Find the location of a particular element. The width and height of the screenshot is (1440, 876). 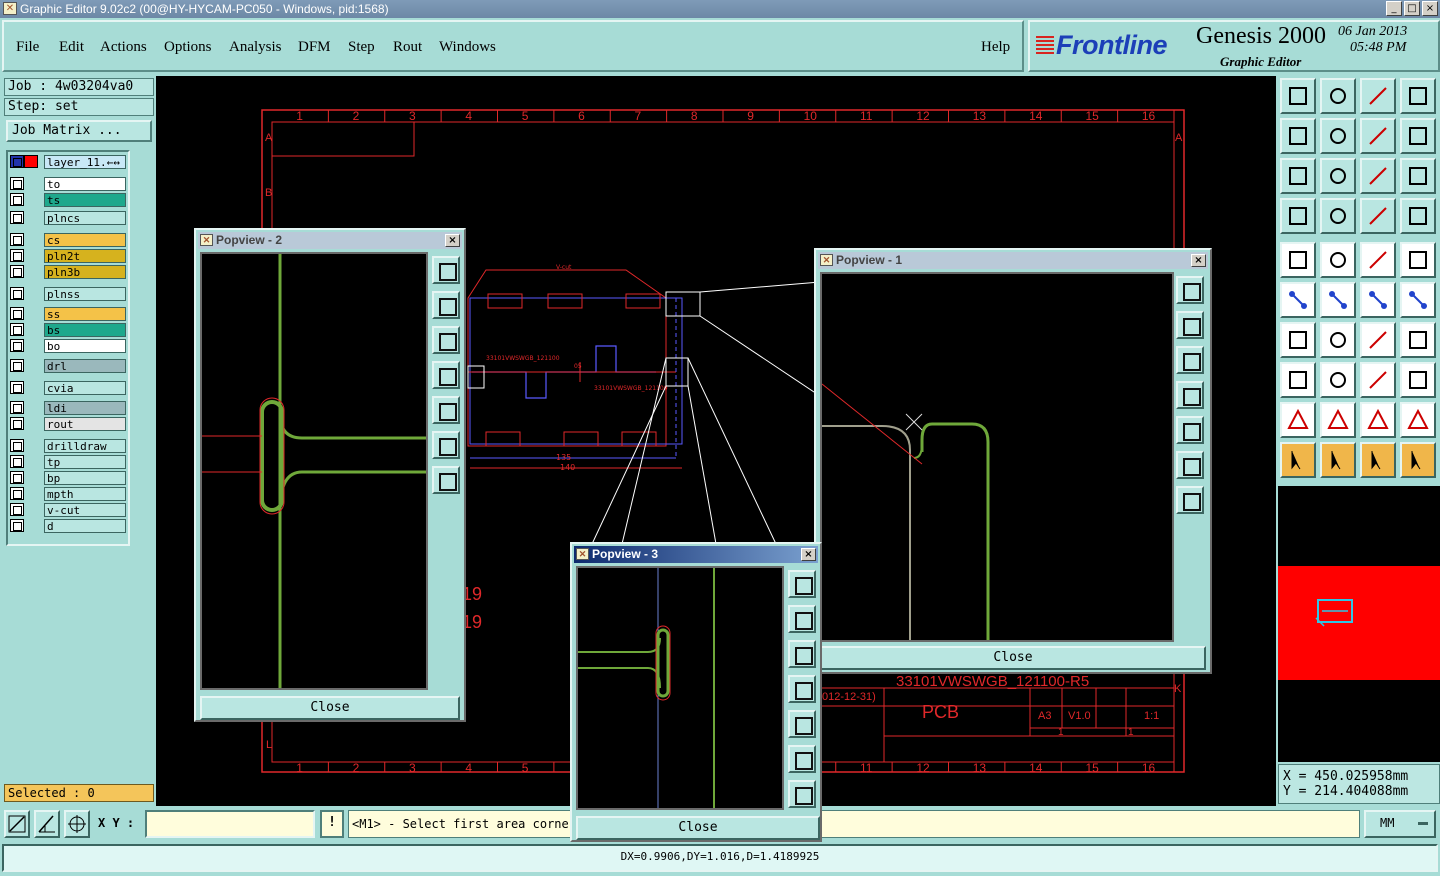

layer-row: plncs is located at coordinates (68, 217).